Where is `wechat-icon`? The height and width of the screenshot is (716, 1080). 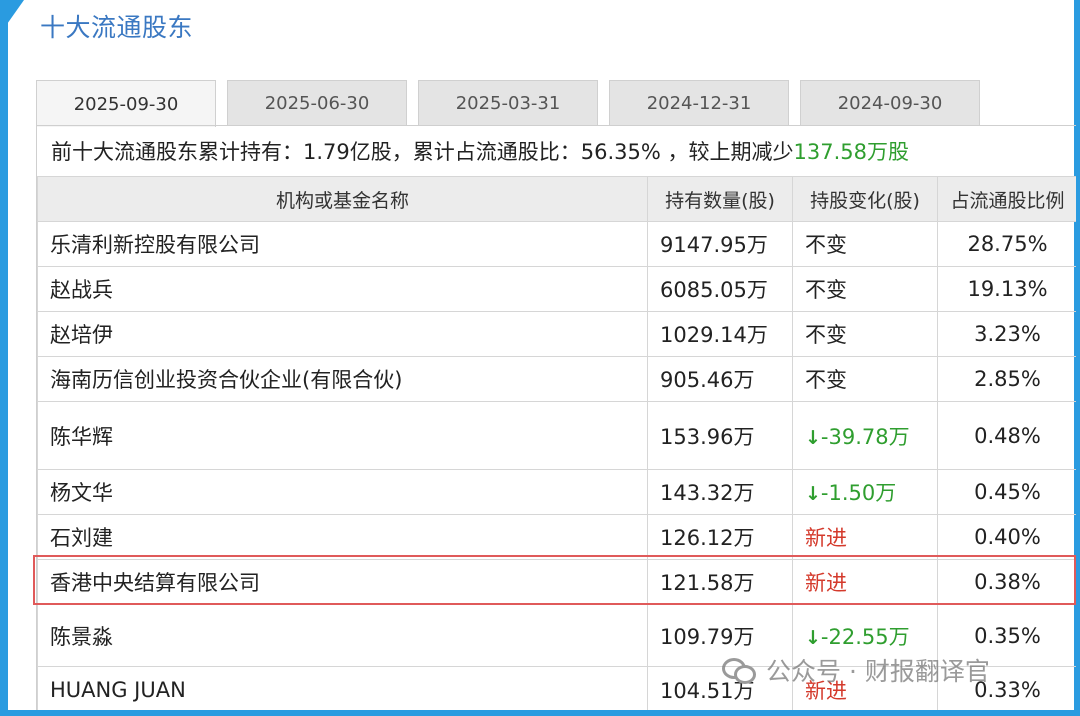 wechat-icon is located at coordinates (739, 670).